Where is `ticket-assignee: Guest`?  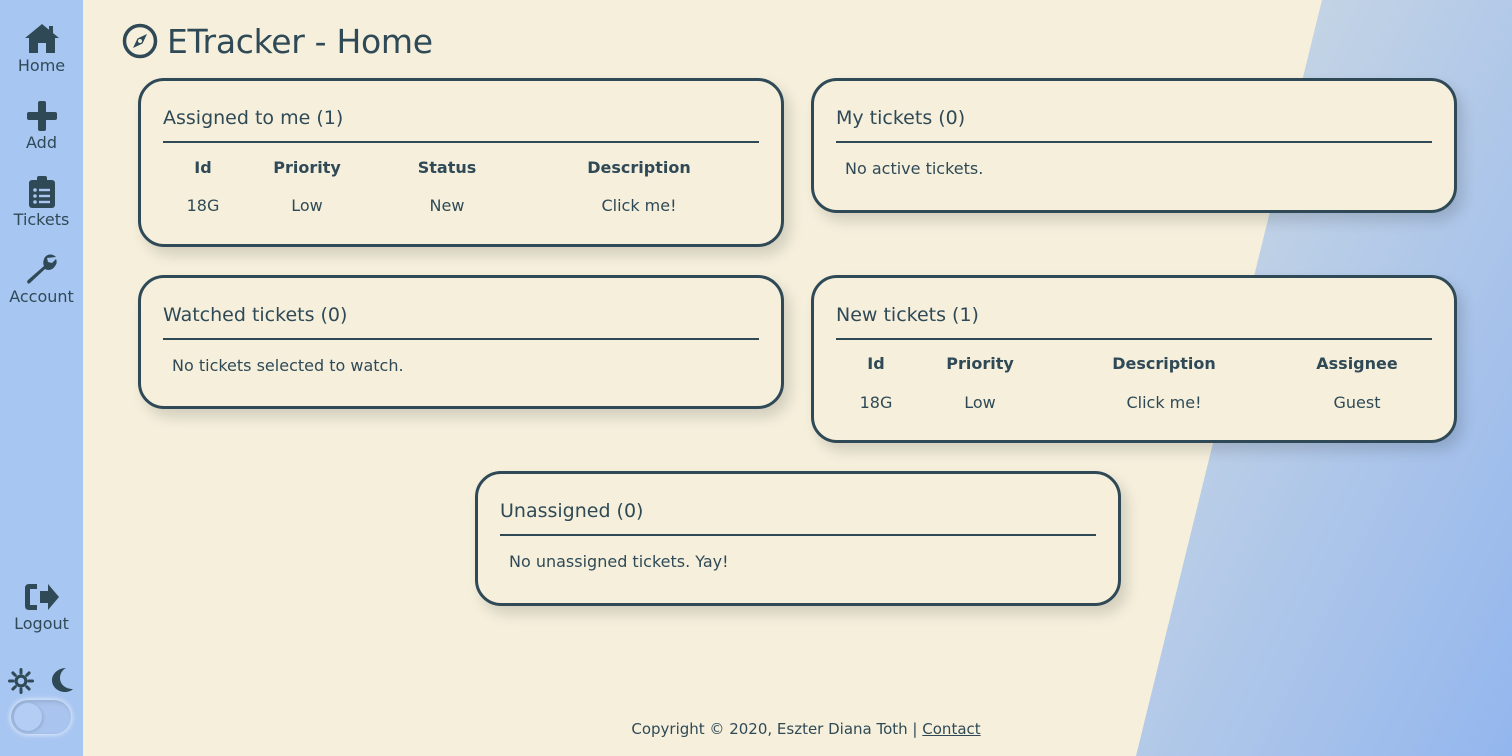
ticket-assignee: Guest is located at coordinates (1357, 402).